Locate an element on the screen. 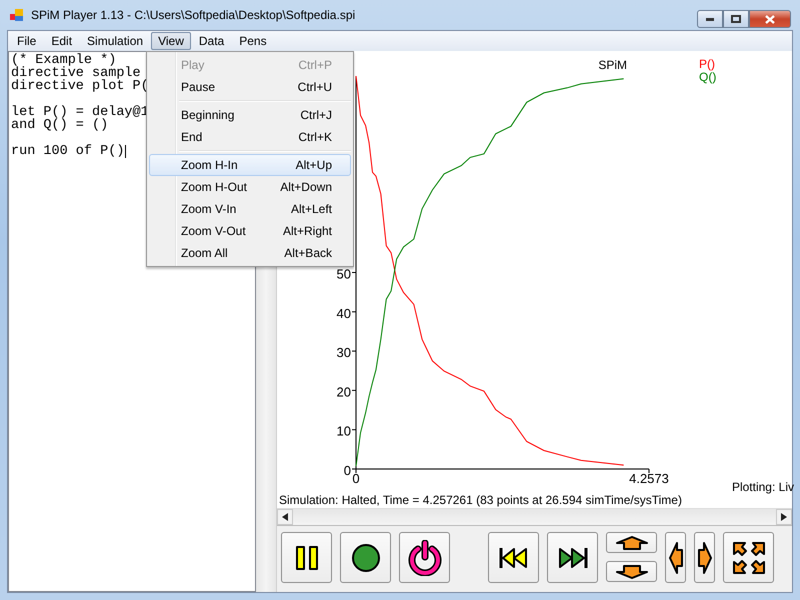 Image resolution: width=800 pixels, height=600 pixels. rewind-icon is located at coordinates (513, 557).